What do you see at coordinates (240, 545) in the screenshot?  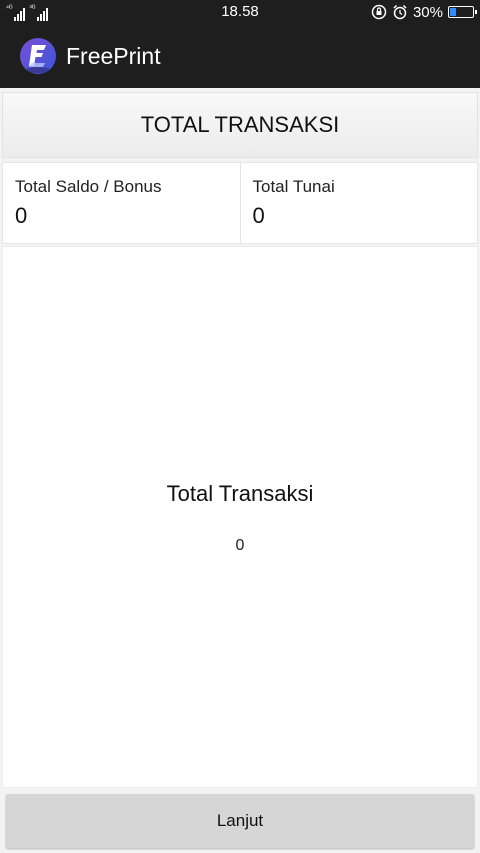 I see `summary-value: 0` at bounding box center [240, 545].